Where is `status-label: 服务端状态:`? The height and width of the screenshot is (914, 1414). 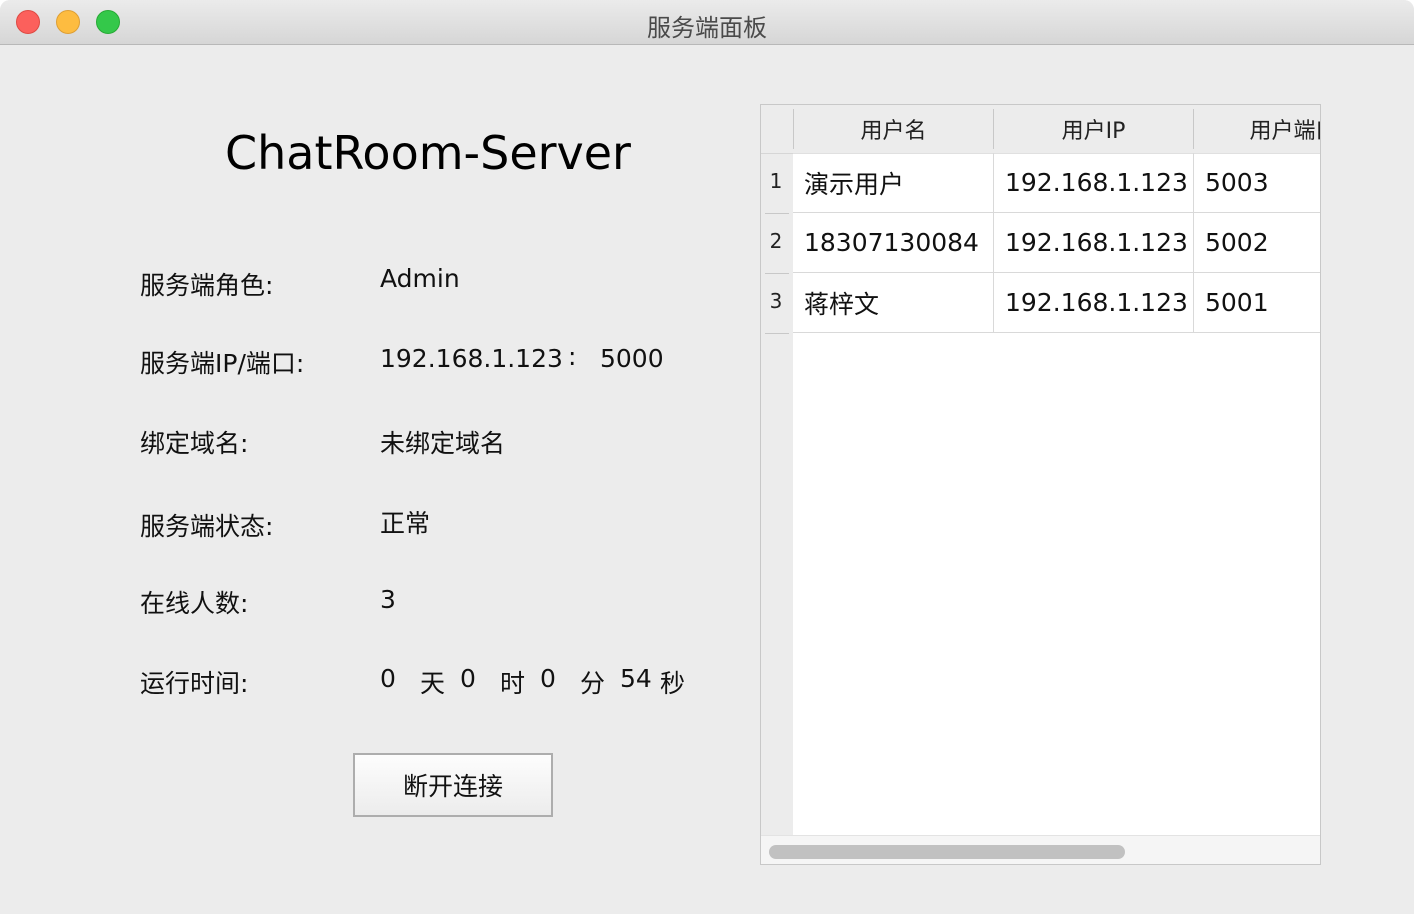
status-label: 服务端状态: is located at coordinates (207, 526).